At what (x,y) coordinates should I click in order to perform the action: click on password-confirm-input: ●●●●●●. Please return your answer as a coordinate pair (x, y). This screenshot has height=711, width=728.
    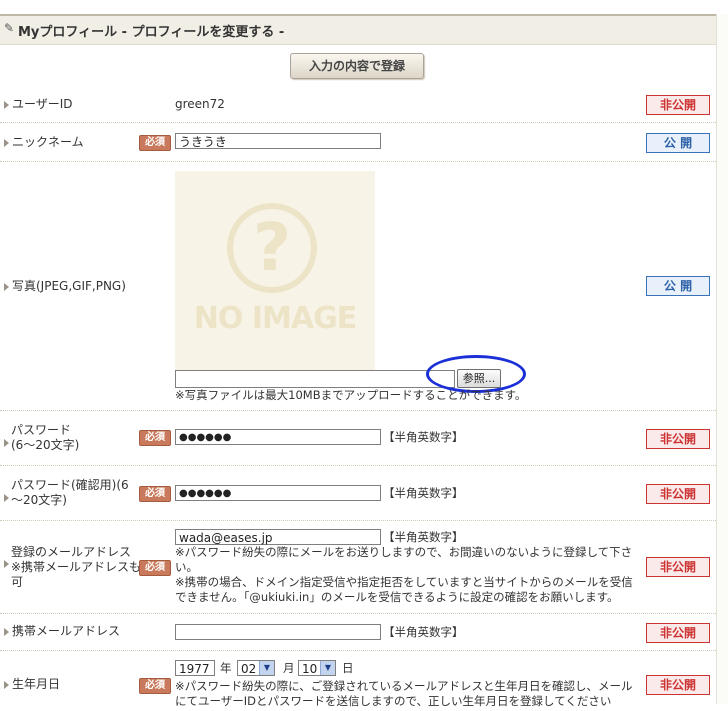
    Looking at the image, I should click on (278, 493).